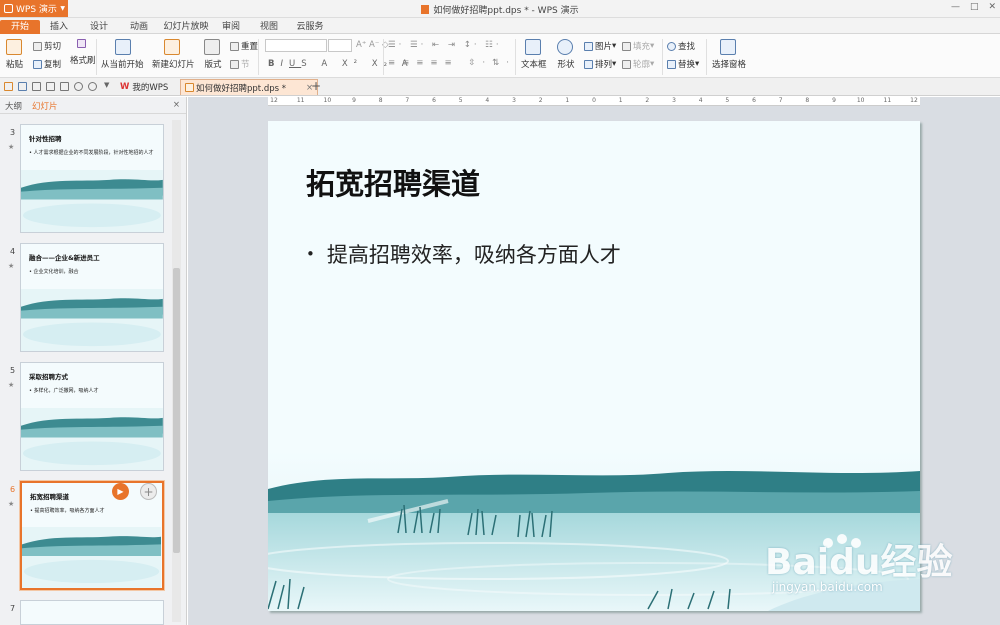 The width and height of the screenshot is (1000, 625). Describe the element at coordinates (500, 87) in the screenshot. I see `quick-access-bar: ▼ W 我的WPS 如何做好招聘ppt.dps * × +` at that location.